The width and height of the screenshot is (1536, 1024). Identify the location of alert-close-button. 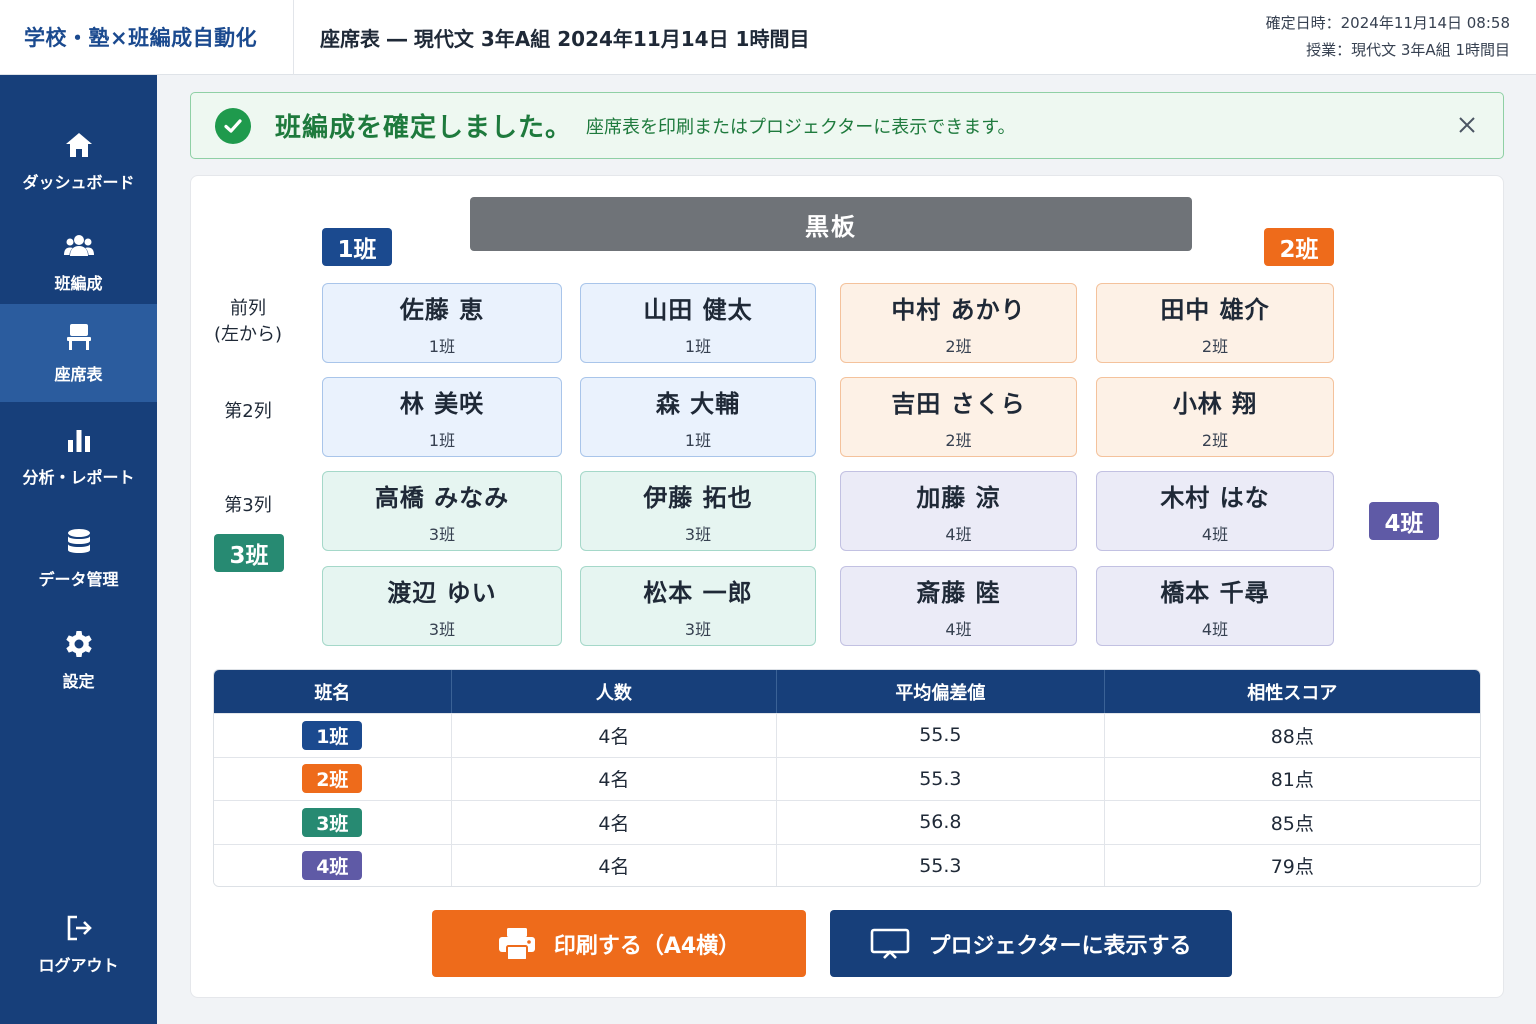
(1467, 125).